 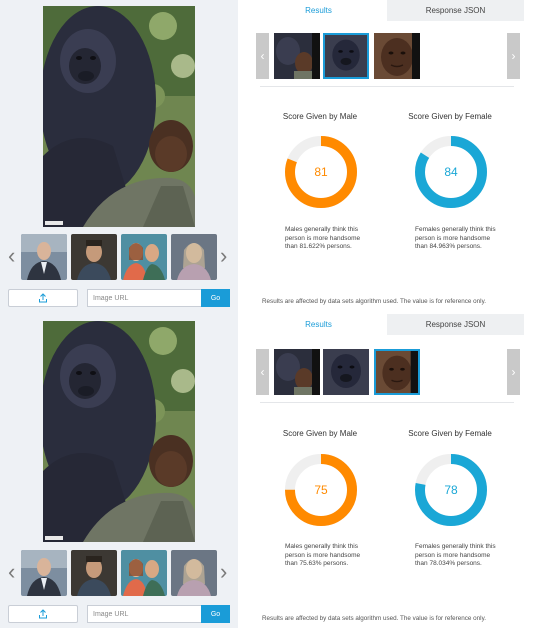 I want to click on male-score-donut: 81, so click(x=321, y=172).